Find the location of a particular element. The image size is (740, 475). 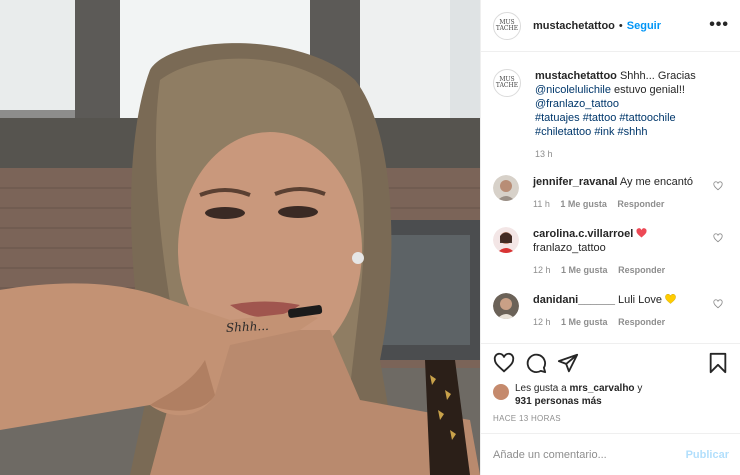

add-comment-bar: Publicar is located at coordinates (610, 454).